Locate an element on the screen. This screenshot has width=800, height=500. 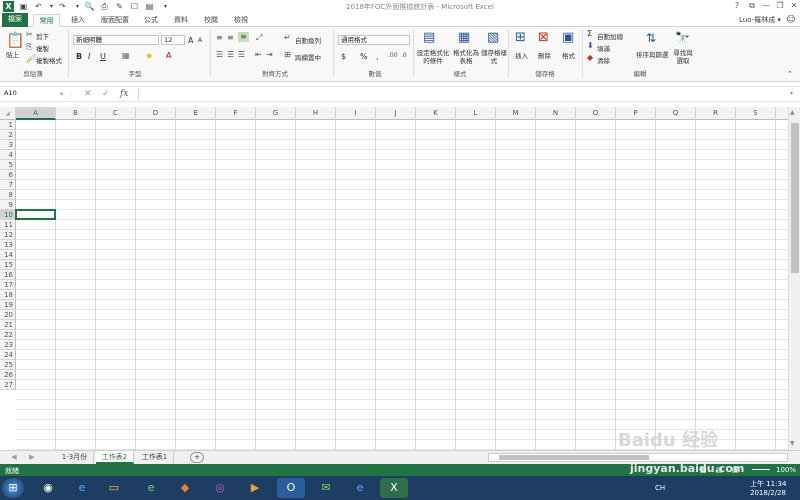
delete-cells-button: 刪除 is located at coordinates (544, 55).